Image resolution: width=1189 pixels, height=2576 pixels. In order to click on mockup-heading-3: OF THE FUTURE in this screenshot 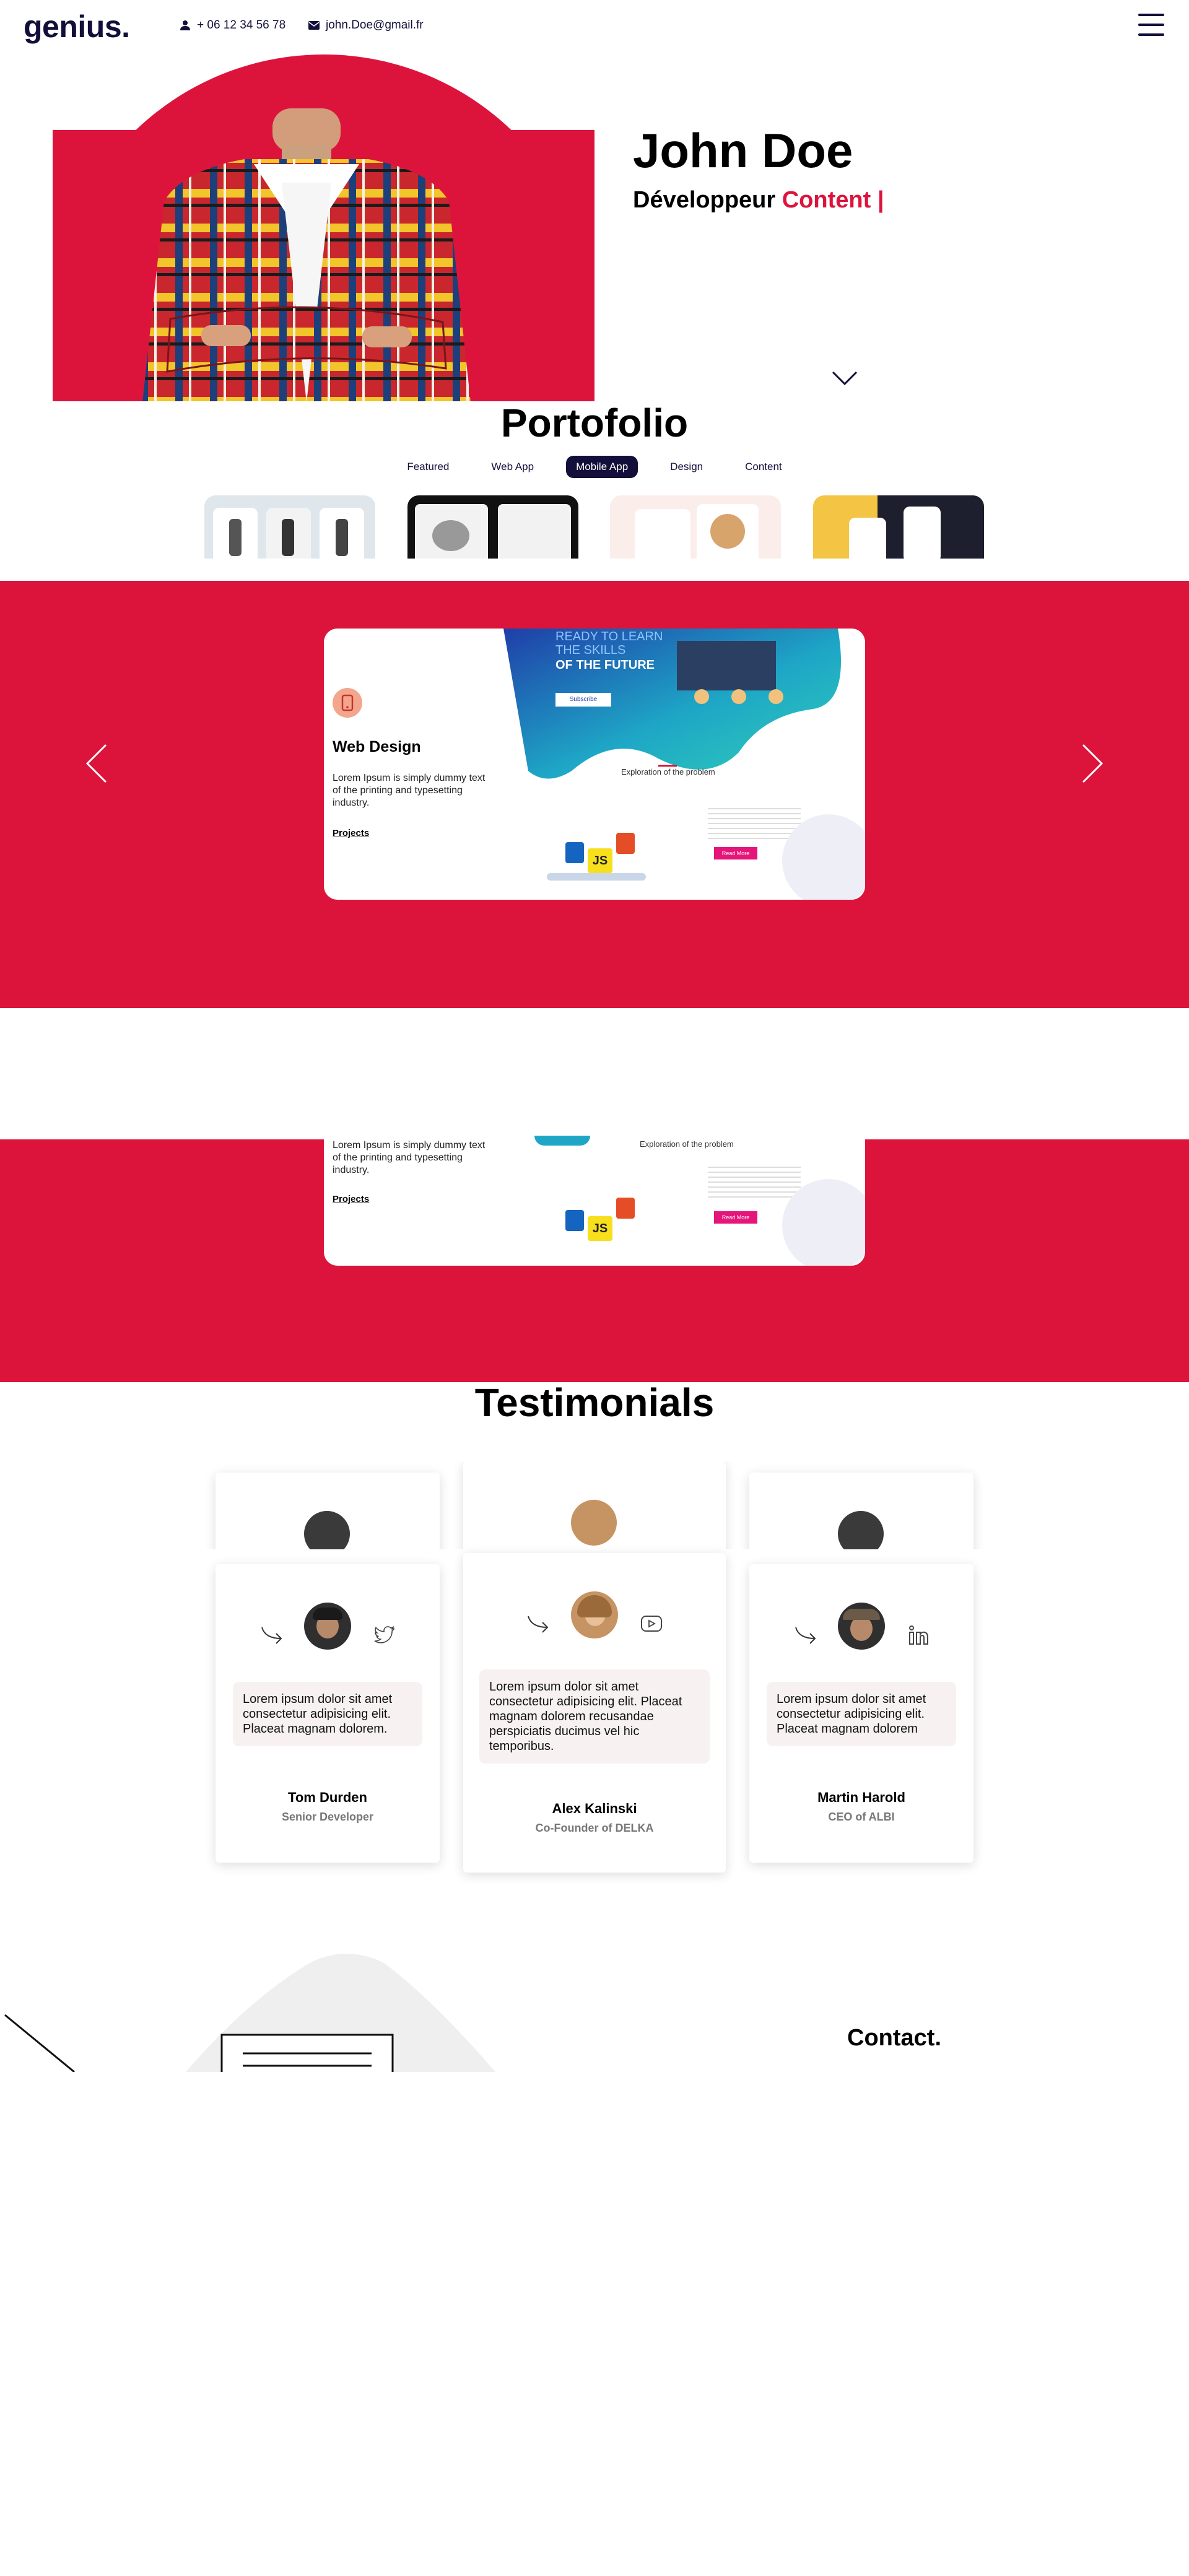, I will do `click(605, 665)`.